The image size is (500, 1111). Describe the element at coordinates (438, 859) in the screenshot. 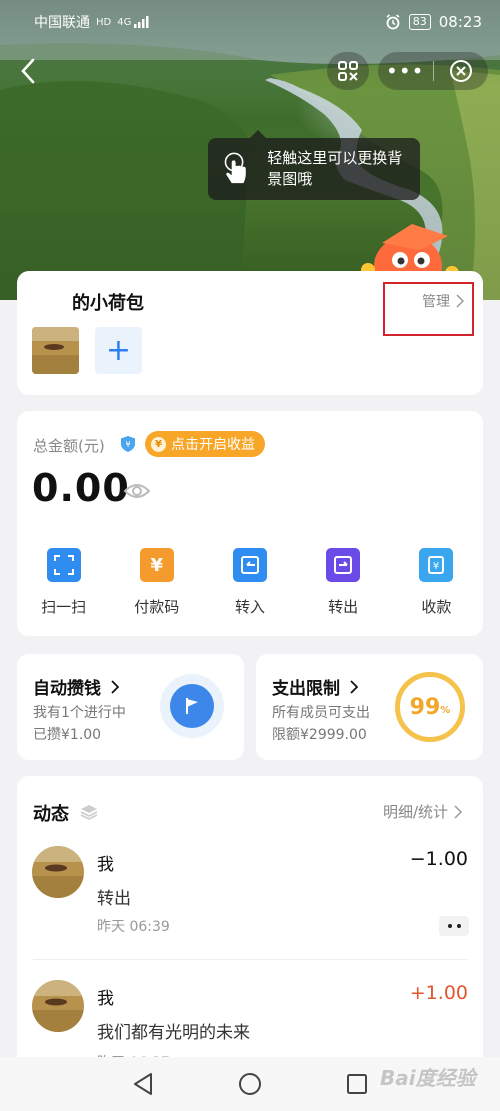

I see `activity-amount: −1.00` at that location.